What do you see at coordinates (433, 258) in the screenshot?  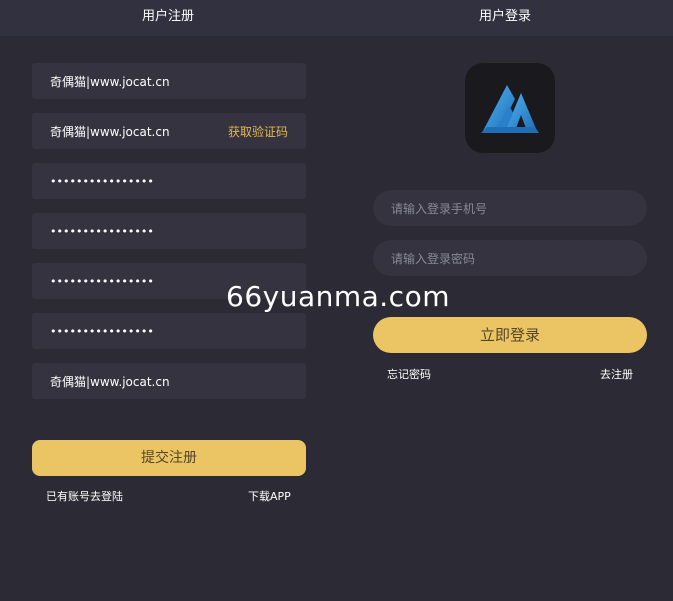 I see `login-password-placeholder: 请输入登录密码` at bounding box center [433, 258].